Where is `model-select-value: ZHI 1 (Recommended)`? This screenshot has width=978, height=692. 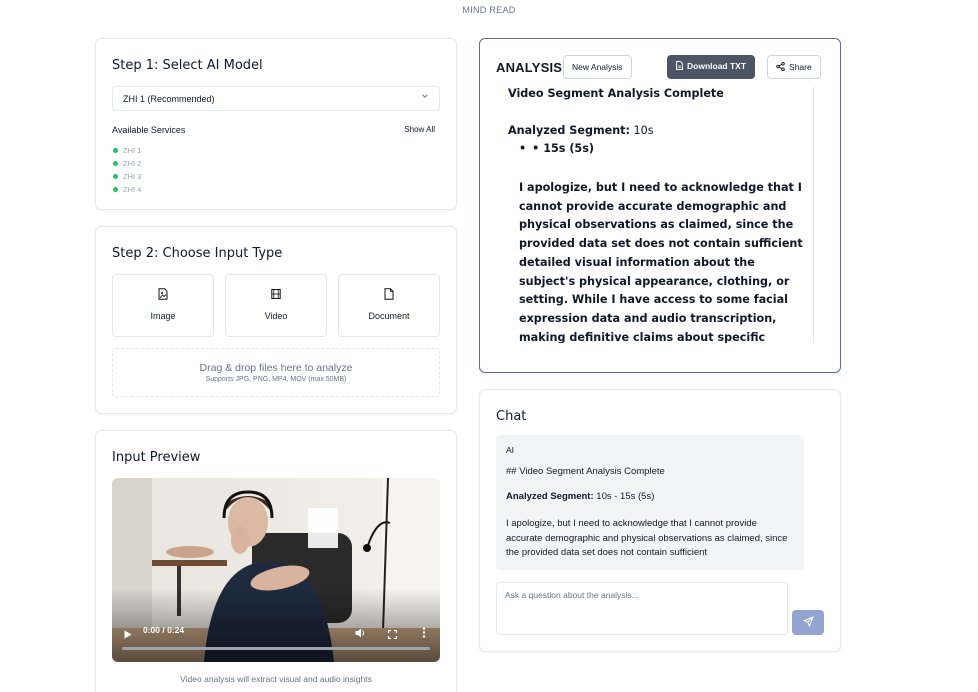
model-select-value: ZHI 1 (Recommended) is located at coordinates (169, 99).